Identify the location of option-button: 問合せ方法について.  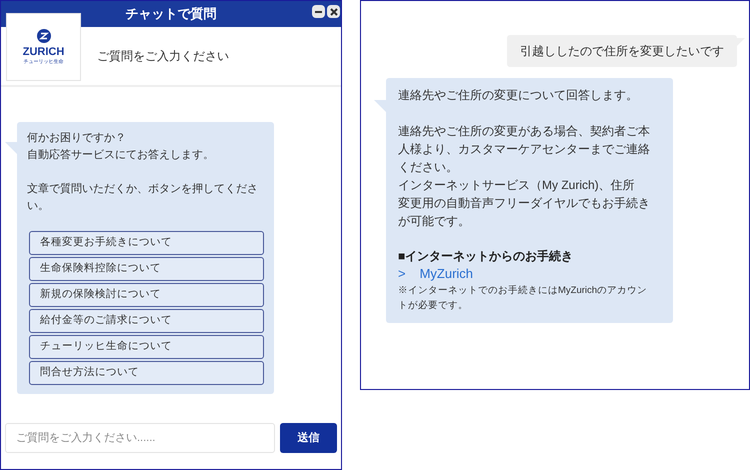
(146, 373).